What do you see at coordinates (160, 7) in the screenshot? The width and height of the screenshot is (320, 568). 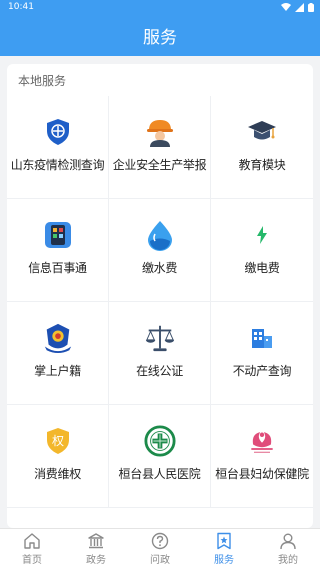 I see `status-bar: 10:41` at bounding box center [160, 7].